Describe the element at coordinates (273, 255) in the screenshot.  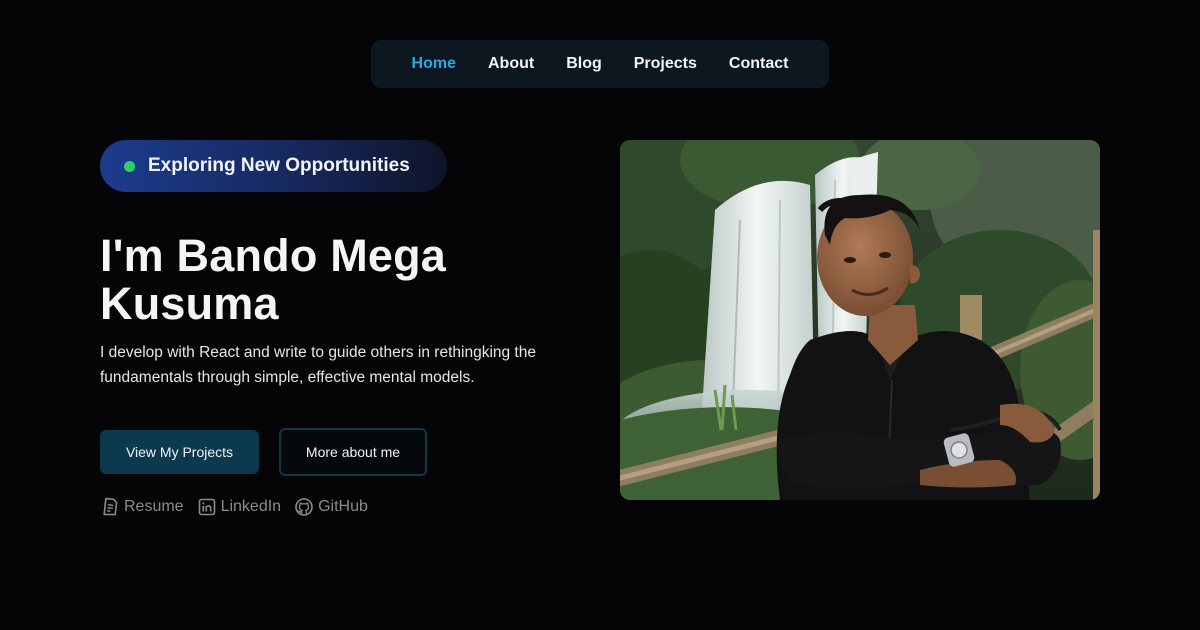
I see `hero-title-line1: I'm Bando Mega` at that location.